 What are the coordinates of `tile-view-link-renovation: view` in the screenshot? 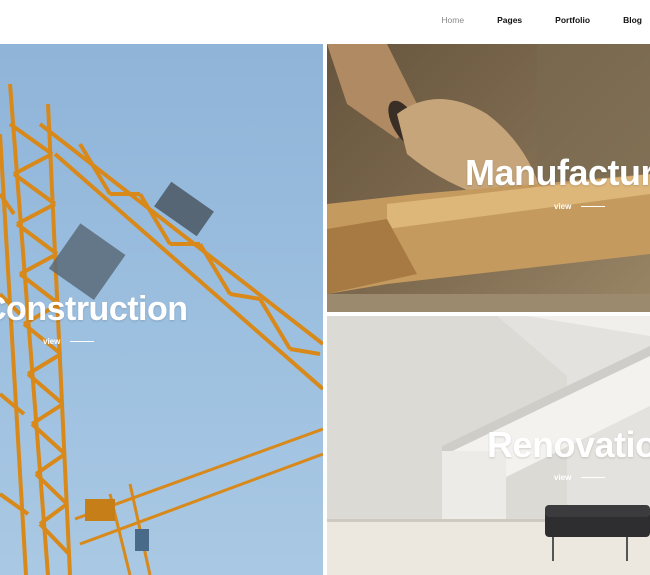 It's located at (580, 477).